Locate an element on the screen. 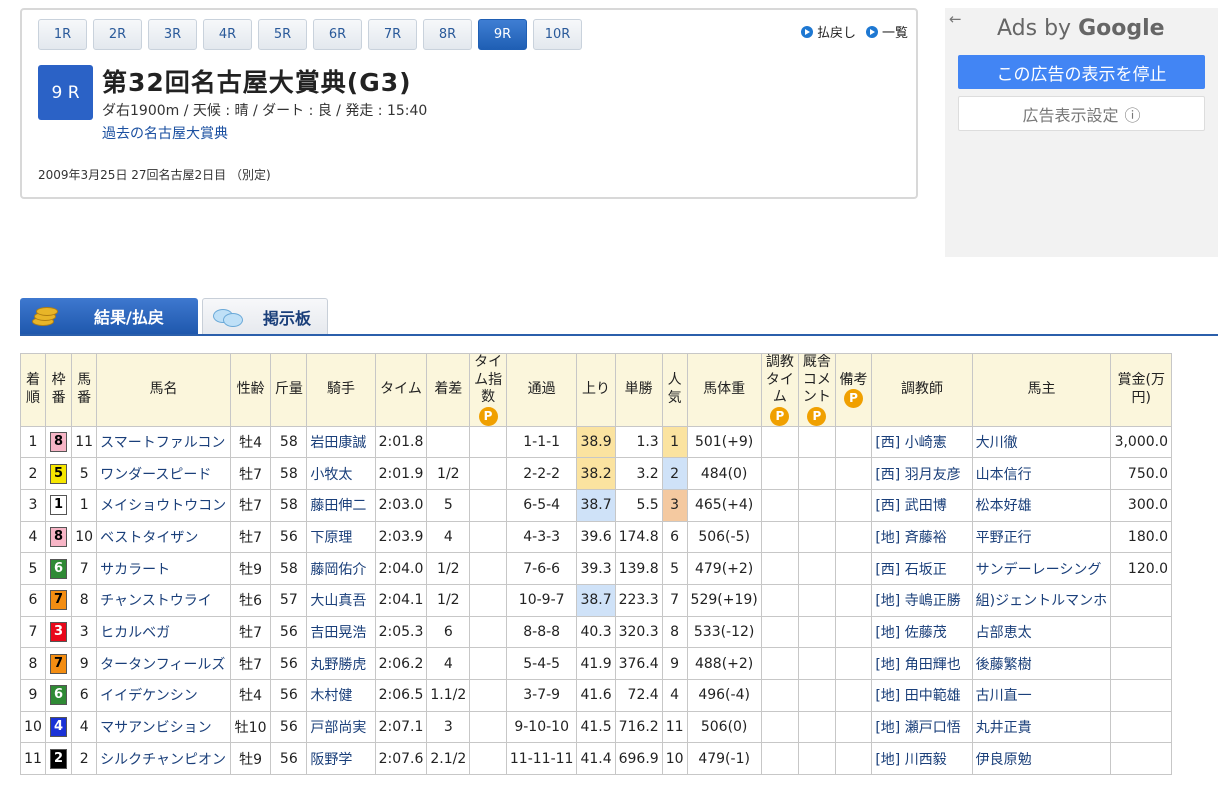 The width and height of the screenshot is (1223, 788). jockey-link: 岩田康誠 is located at coordinates (338, 443).